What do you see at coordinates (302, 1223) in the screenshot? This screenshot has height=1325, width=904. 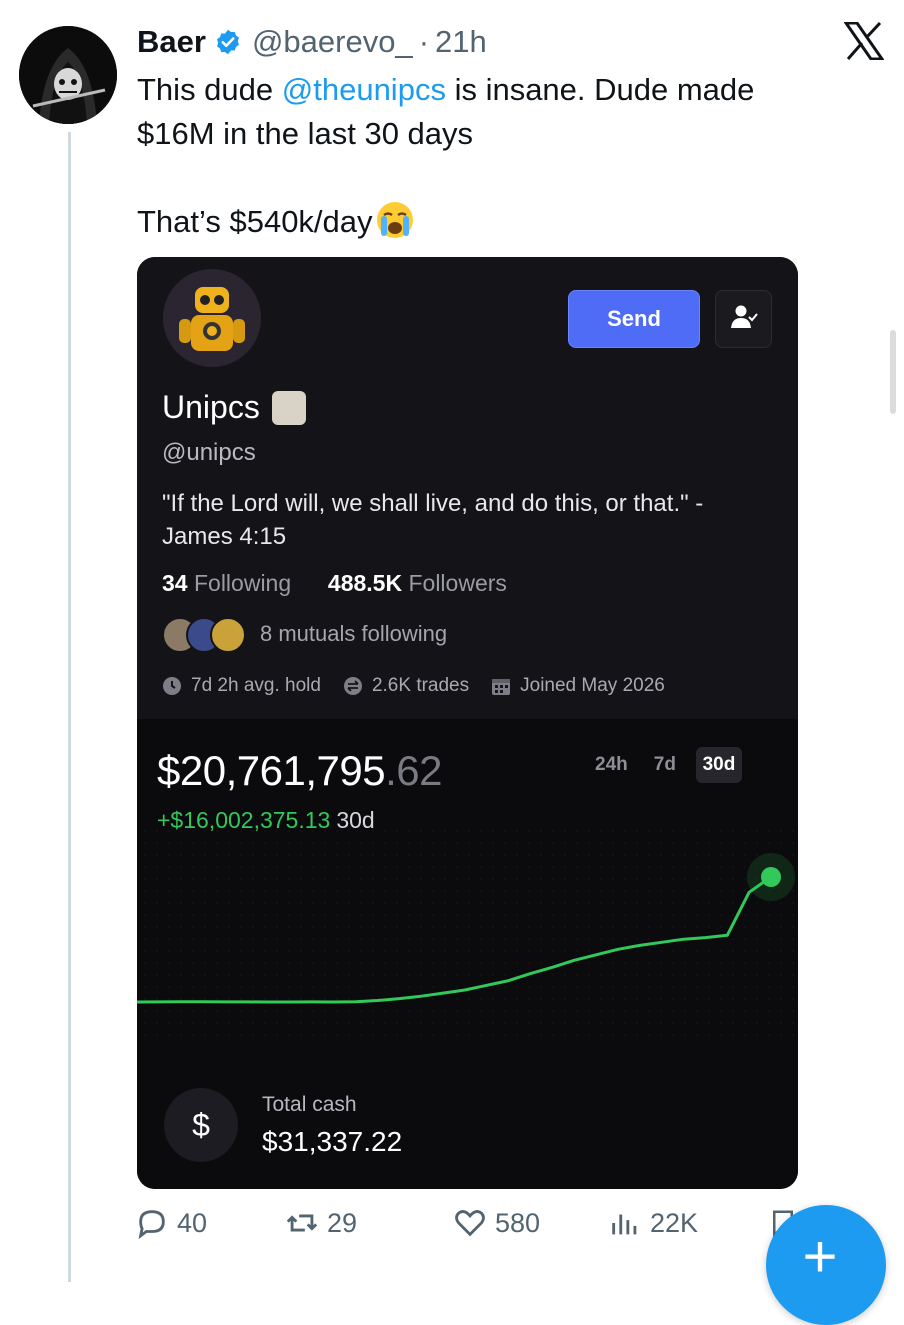 I see `retweet-icon` at bounding box center [302, 1223].